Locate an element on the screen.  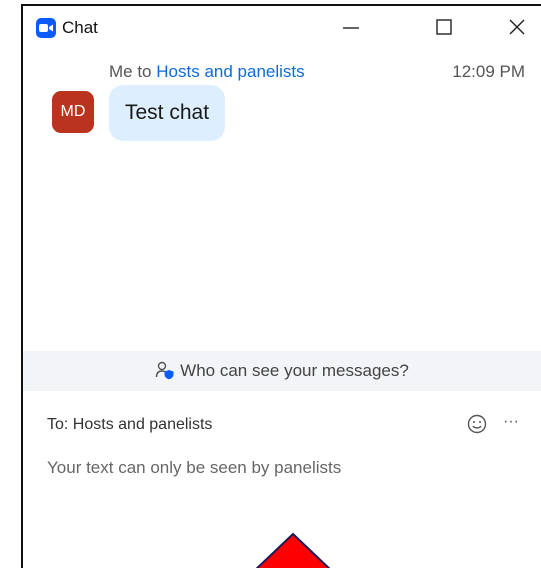
message-header: Me to Hosts and panelists is located at coordinates (207, 72).